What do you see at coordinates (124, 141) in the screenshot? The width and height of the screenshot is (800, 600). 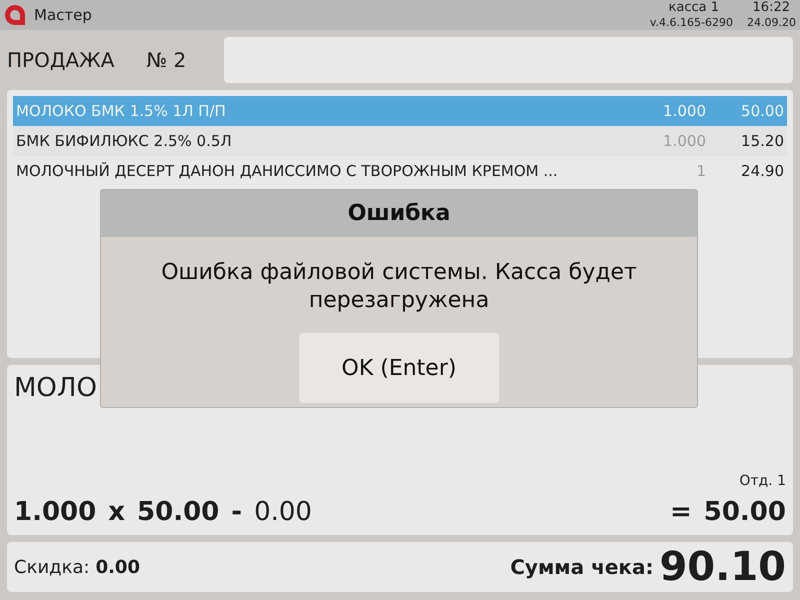 I see `product-name: БМК БИФИЛЮКС 2.5% 0.5Л` at bounding box center [124, 141].